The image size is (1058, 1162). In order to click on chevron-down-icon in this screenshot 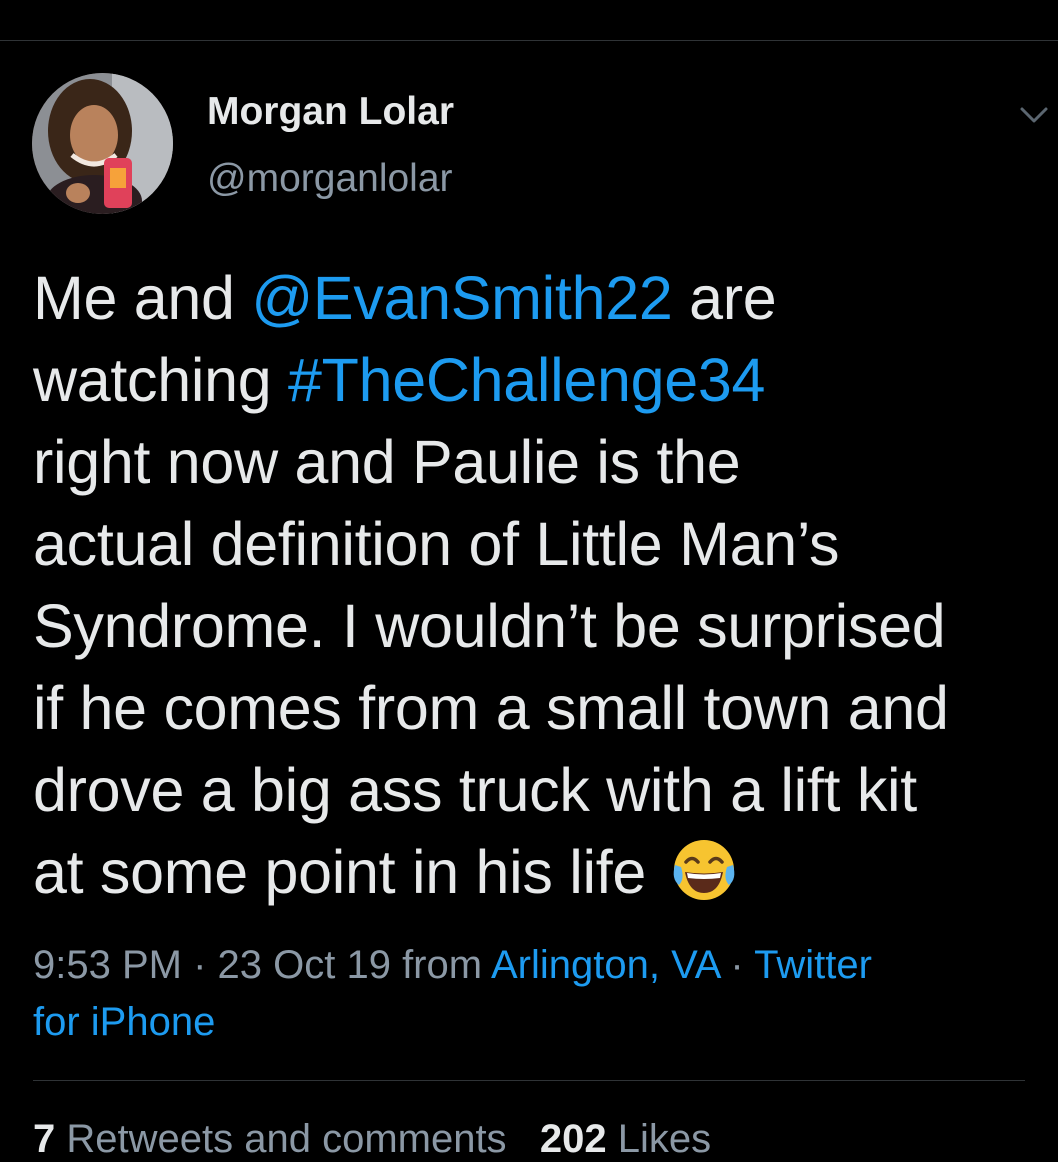, I will do `click(1034, 115)`.